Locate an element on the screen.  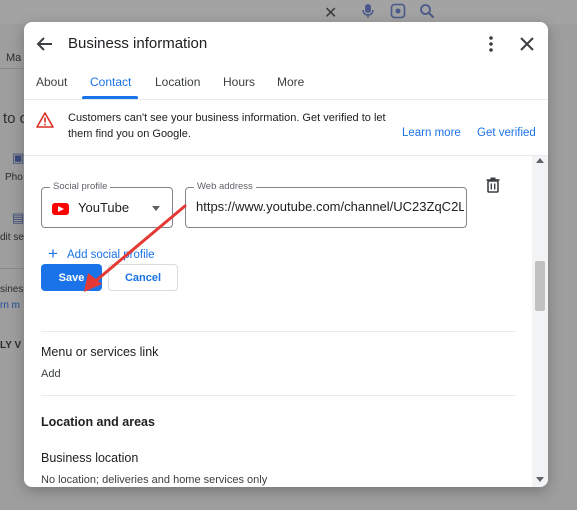
edit-icon: ▤ is located at coordinates (18, 217).